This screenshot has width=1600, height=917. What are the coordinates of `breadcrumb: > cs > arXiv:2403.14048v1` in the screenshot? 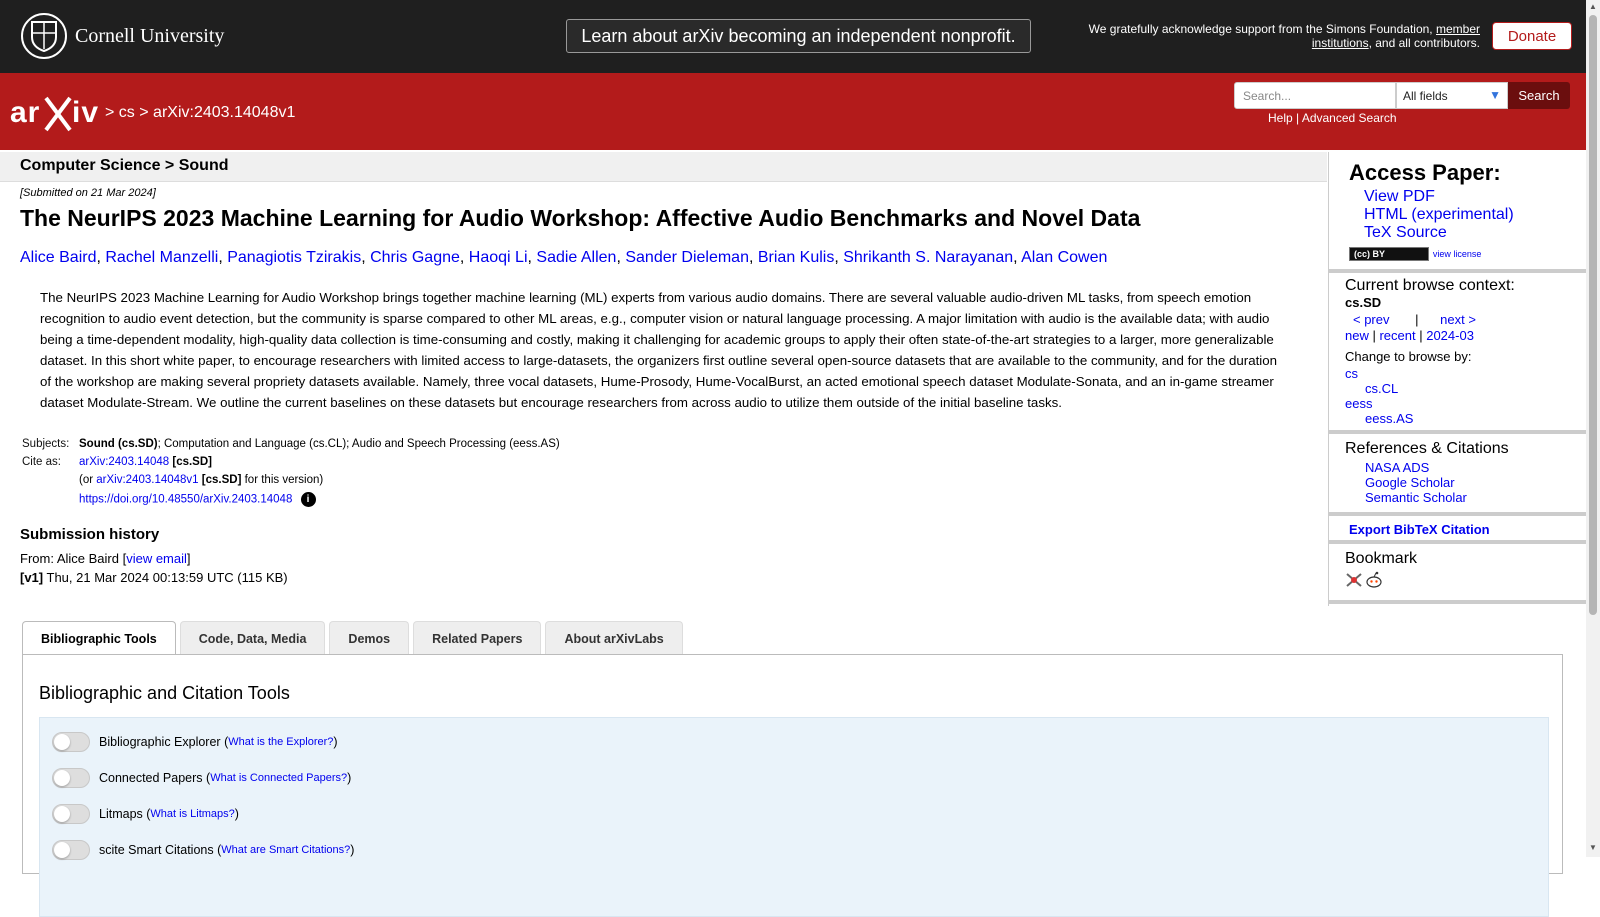 It's located at (200, 113).